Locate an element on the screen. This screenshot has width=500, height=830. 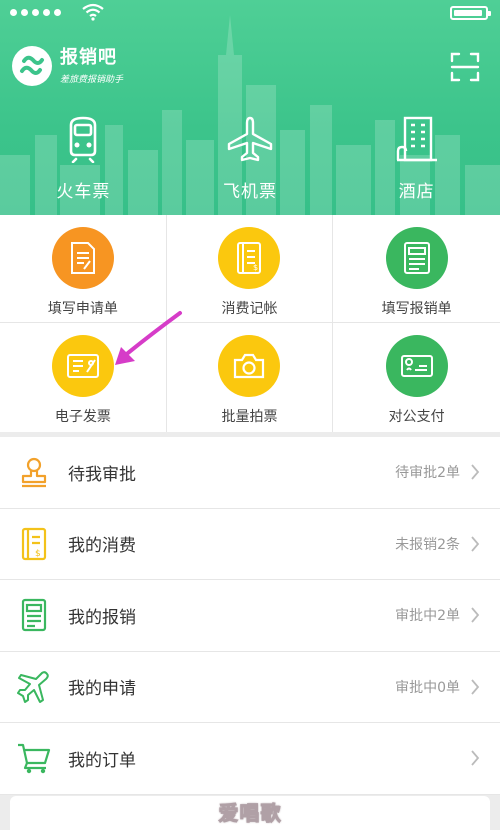
nav-flights: 飞机票 is located at coordinates (250, 158).